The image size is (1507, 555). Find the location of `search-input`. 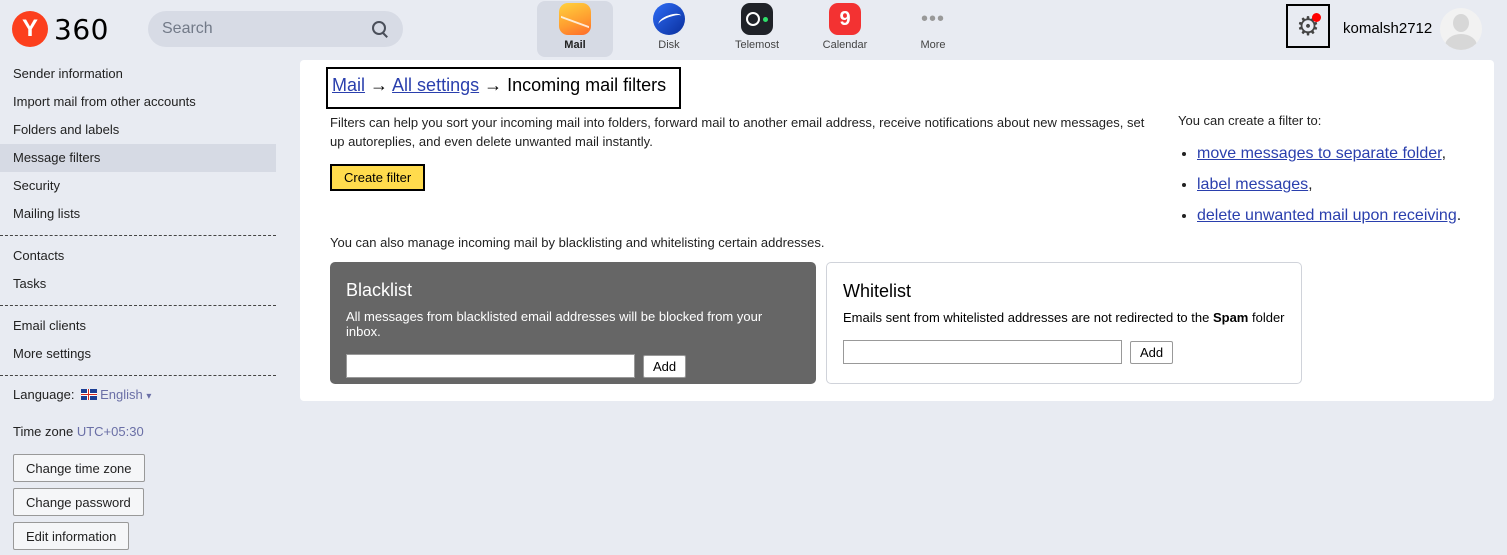

search-input is located at coordinates (266, 29).